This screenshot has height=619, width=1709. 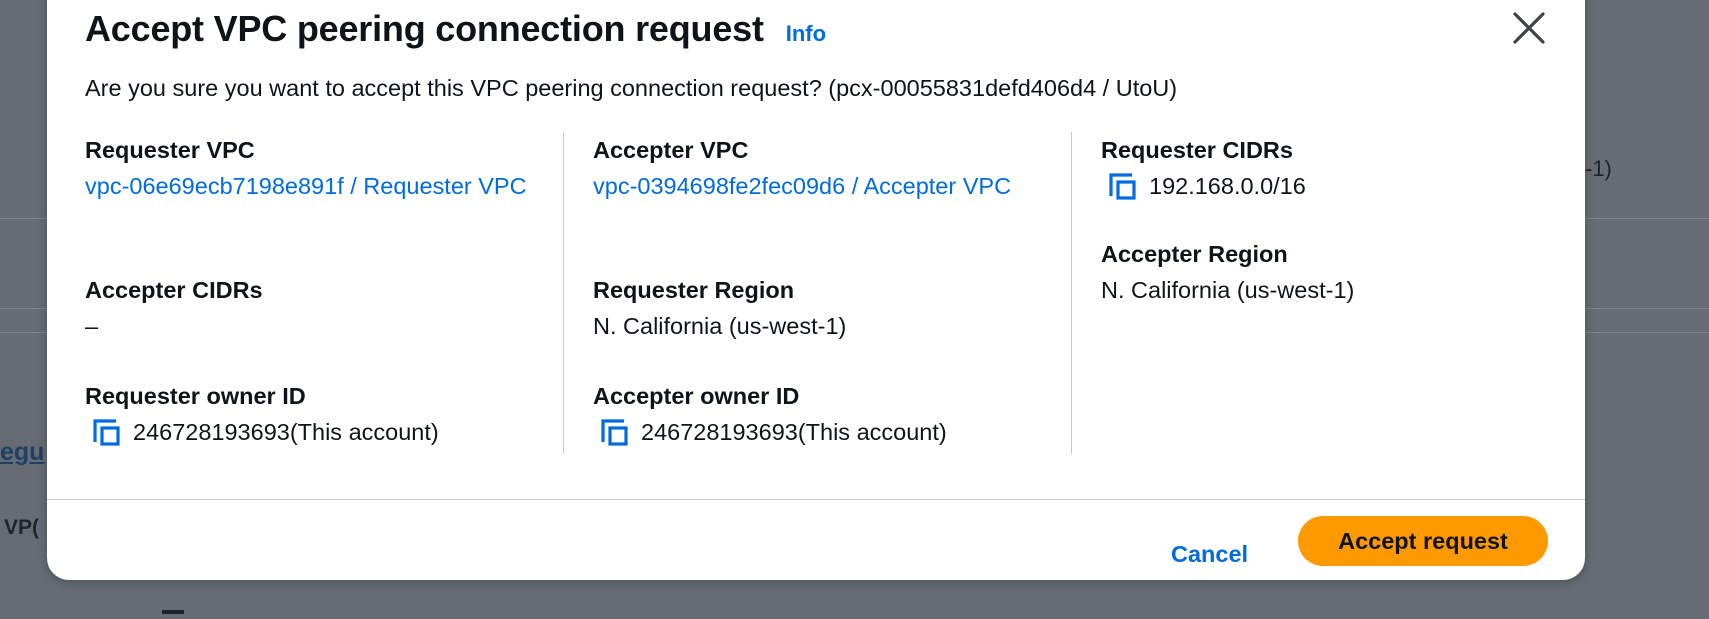 I want to click on accepter-owner-value: 246728193693(This account), so click(x=794, y=432).